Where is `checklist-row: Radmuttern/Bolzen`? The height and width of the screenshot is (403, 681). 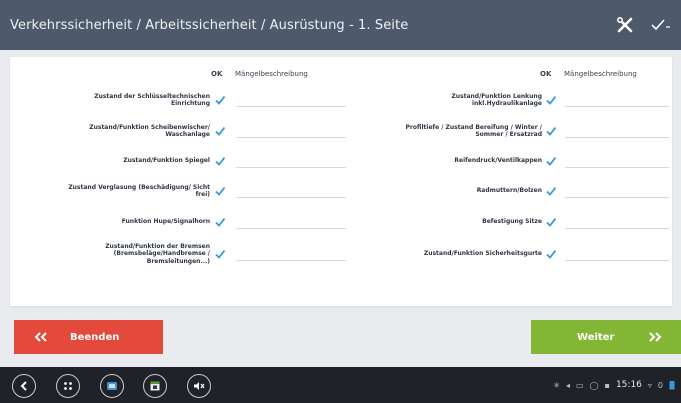
checklist-row: Radmuttern/Bolzen is located at coordinates (506, 191).